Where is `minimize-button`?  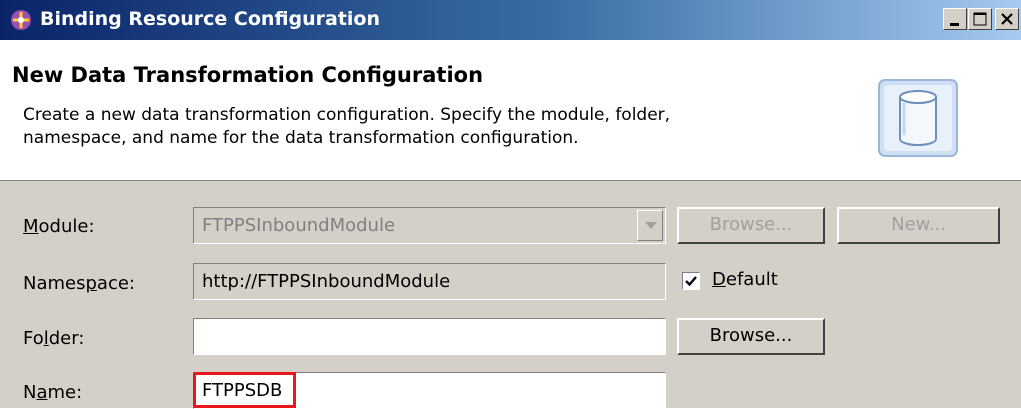 minimize-button is located at coordinates (955, 19).